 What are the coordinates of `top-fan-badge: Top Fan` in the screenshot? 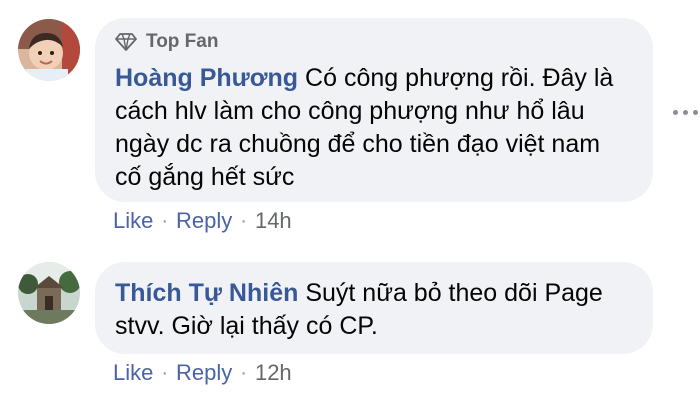 It's located at (374, 42).